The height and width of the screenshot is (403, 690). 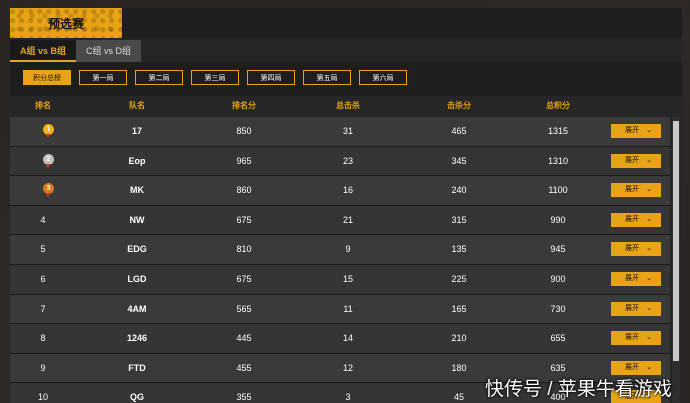 What do you see at coordinates (348, 249) in the screenshot?
I see `total-kills-cell: 9` at bounding box center [348, 249].